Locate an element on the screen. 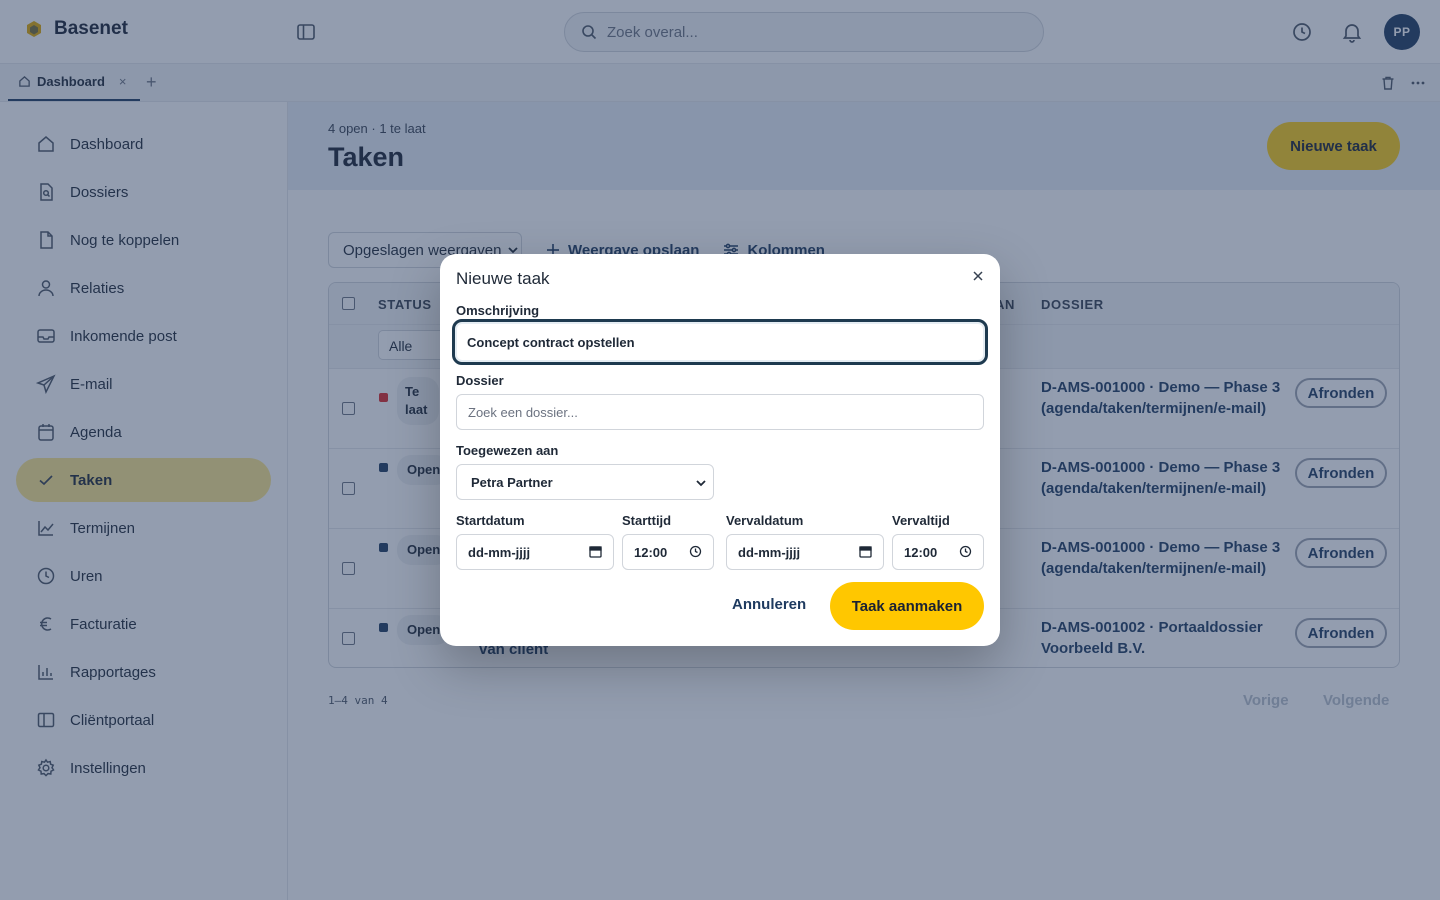  due-time-label: Vervaltijd is located at coordinates (921, 520).